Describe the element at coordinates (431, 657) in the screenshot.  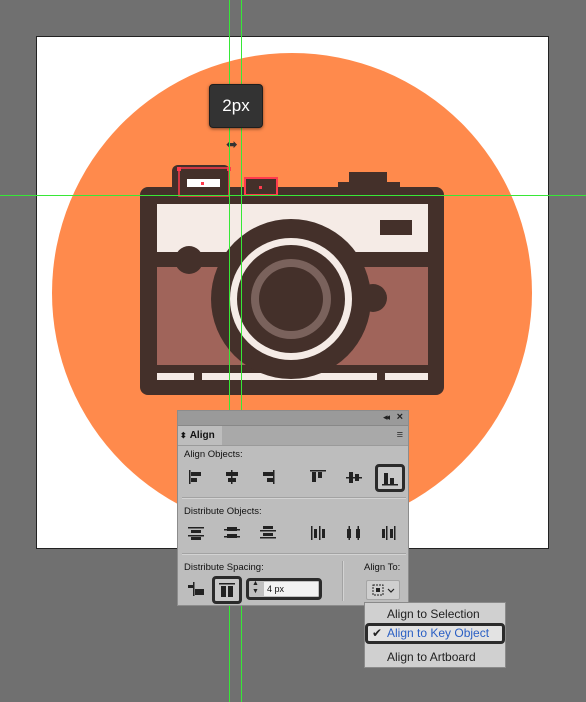
I see `menu-item-label: Align to Artboard` at that location.